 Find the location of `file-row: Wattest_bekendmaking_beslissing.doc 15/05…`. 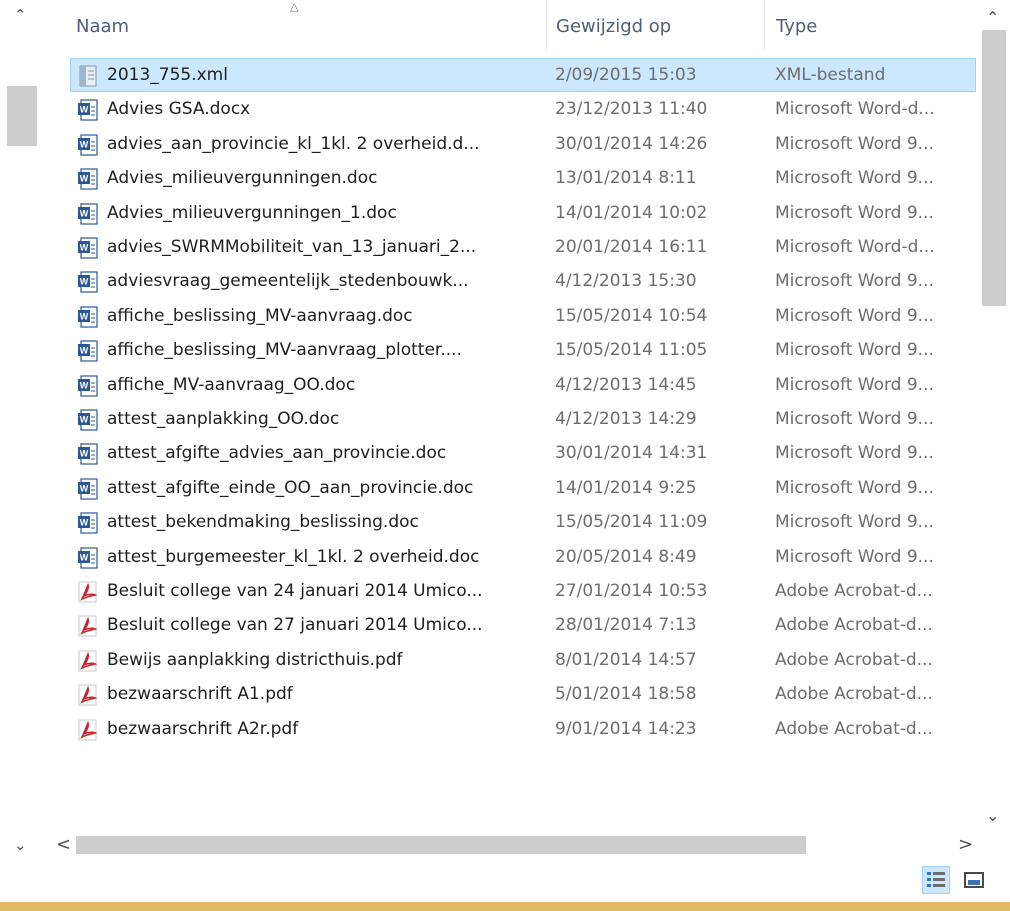

file-row: Wattest_bekendmaking_beslissing.doc 15/05… is located at coordinates (523, 522).